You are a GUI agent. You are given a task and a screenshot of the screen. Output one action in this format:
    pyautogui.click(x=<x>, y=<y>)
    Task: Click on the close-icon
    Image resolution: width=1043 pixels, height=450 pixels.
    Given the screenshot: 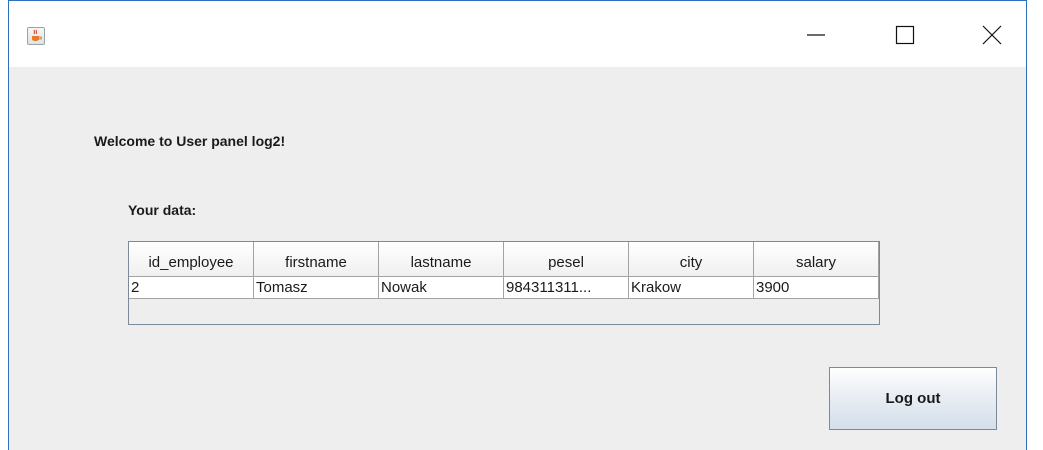 What is the action you would take?
    pyautogui.click(x=992, y=35)
    